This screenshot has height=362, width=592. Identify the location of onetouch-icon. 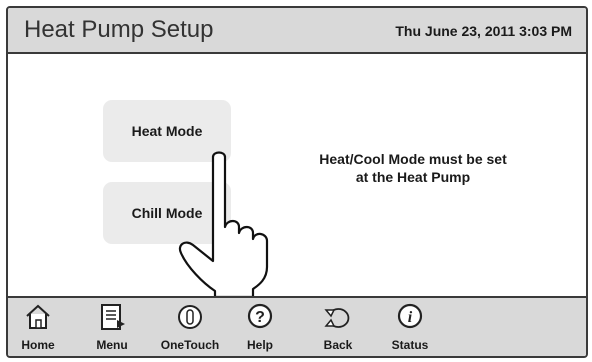
(190, 317).